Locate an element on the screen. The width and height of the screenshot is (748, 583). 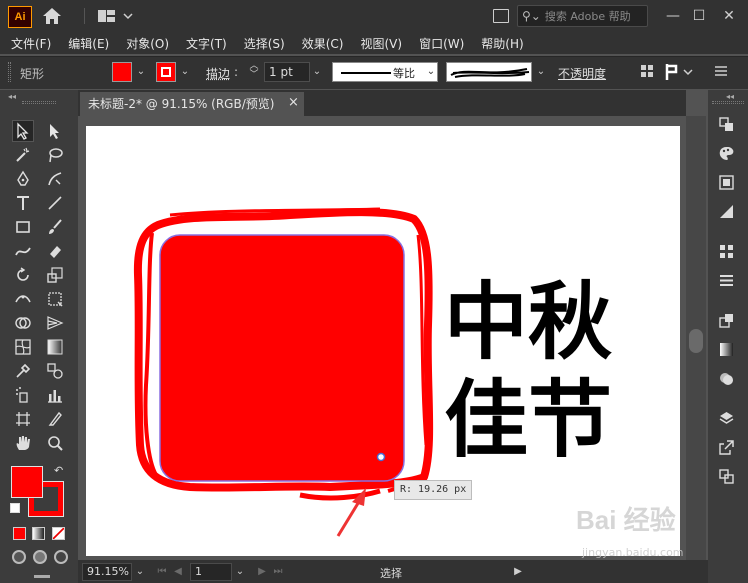
symbol-sprayer-tool-icon is located at coordinates (23, 395).